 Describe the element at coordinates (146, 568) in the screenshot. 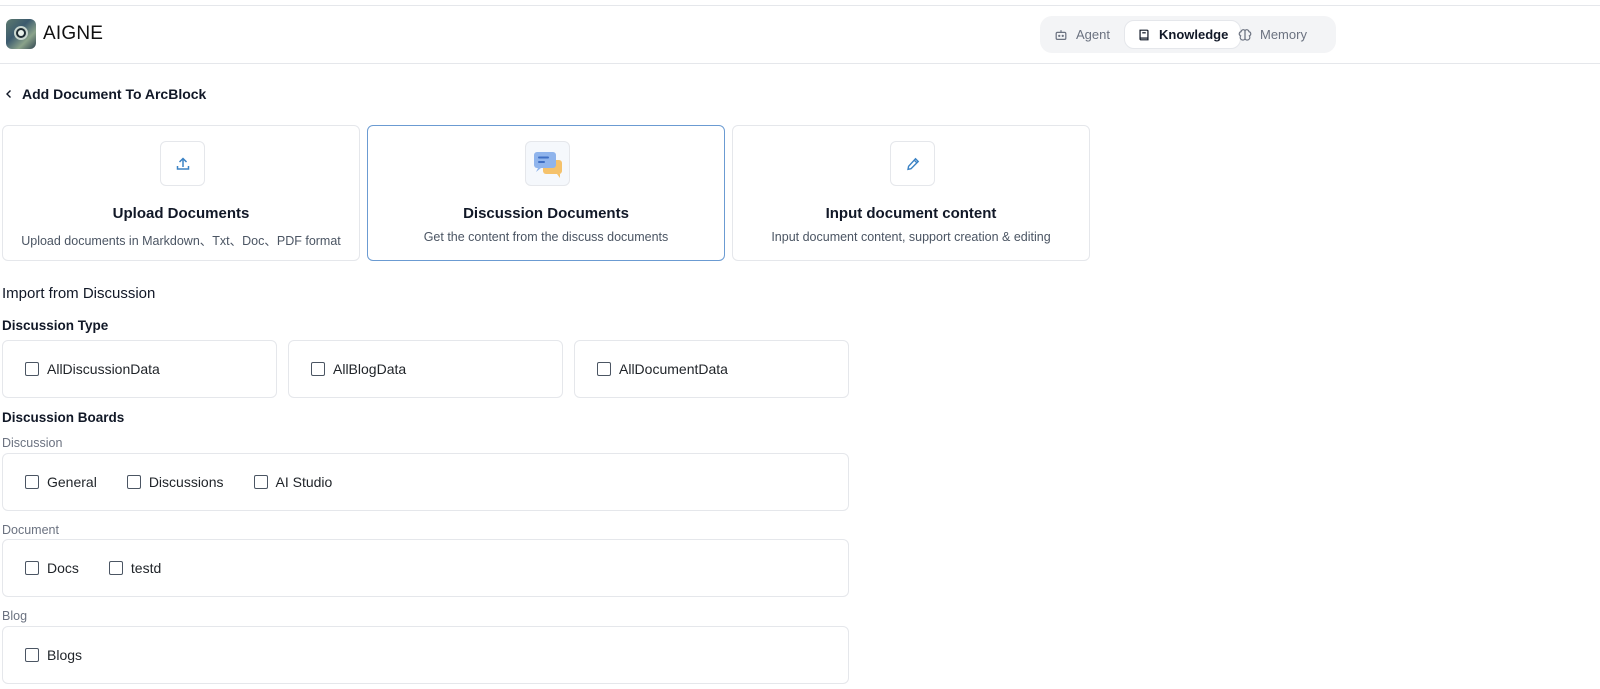

I see `checkbox-label: testd` at that location.